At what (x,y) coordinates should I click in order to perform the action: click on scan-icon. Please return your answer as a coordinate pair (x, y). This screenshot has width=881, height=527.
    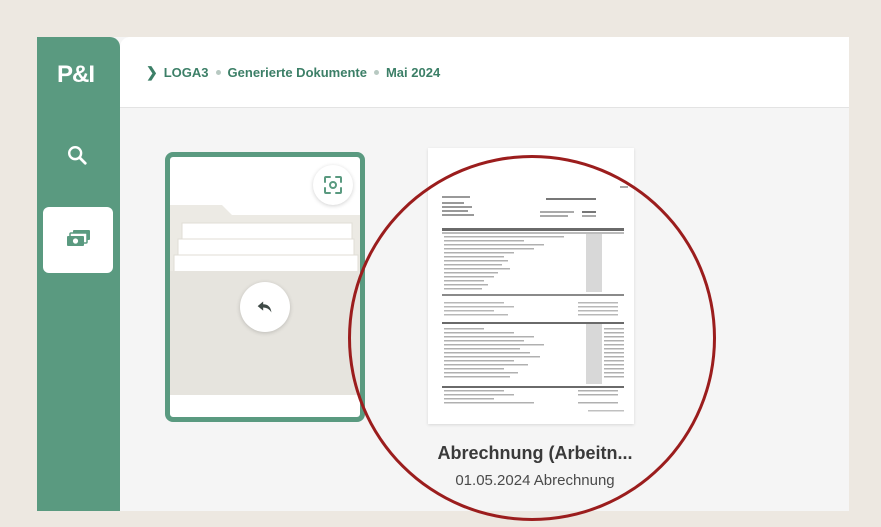
    Looking at the image, I should click on (333, 185).